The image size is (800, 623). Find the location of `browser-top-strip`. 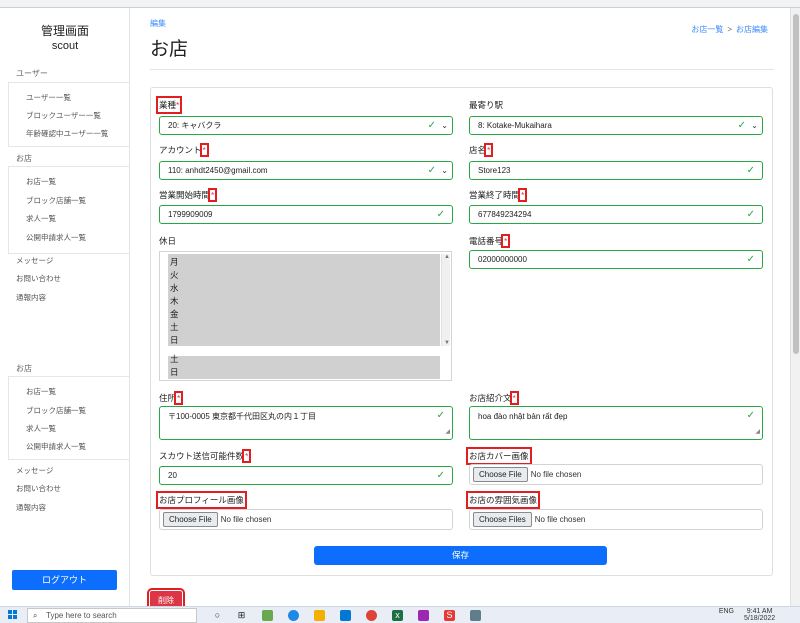

browser-top-strip is located at coordinates (400, 4).